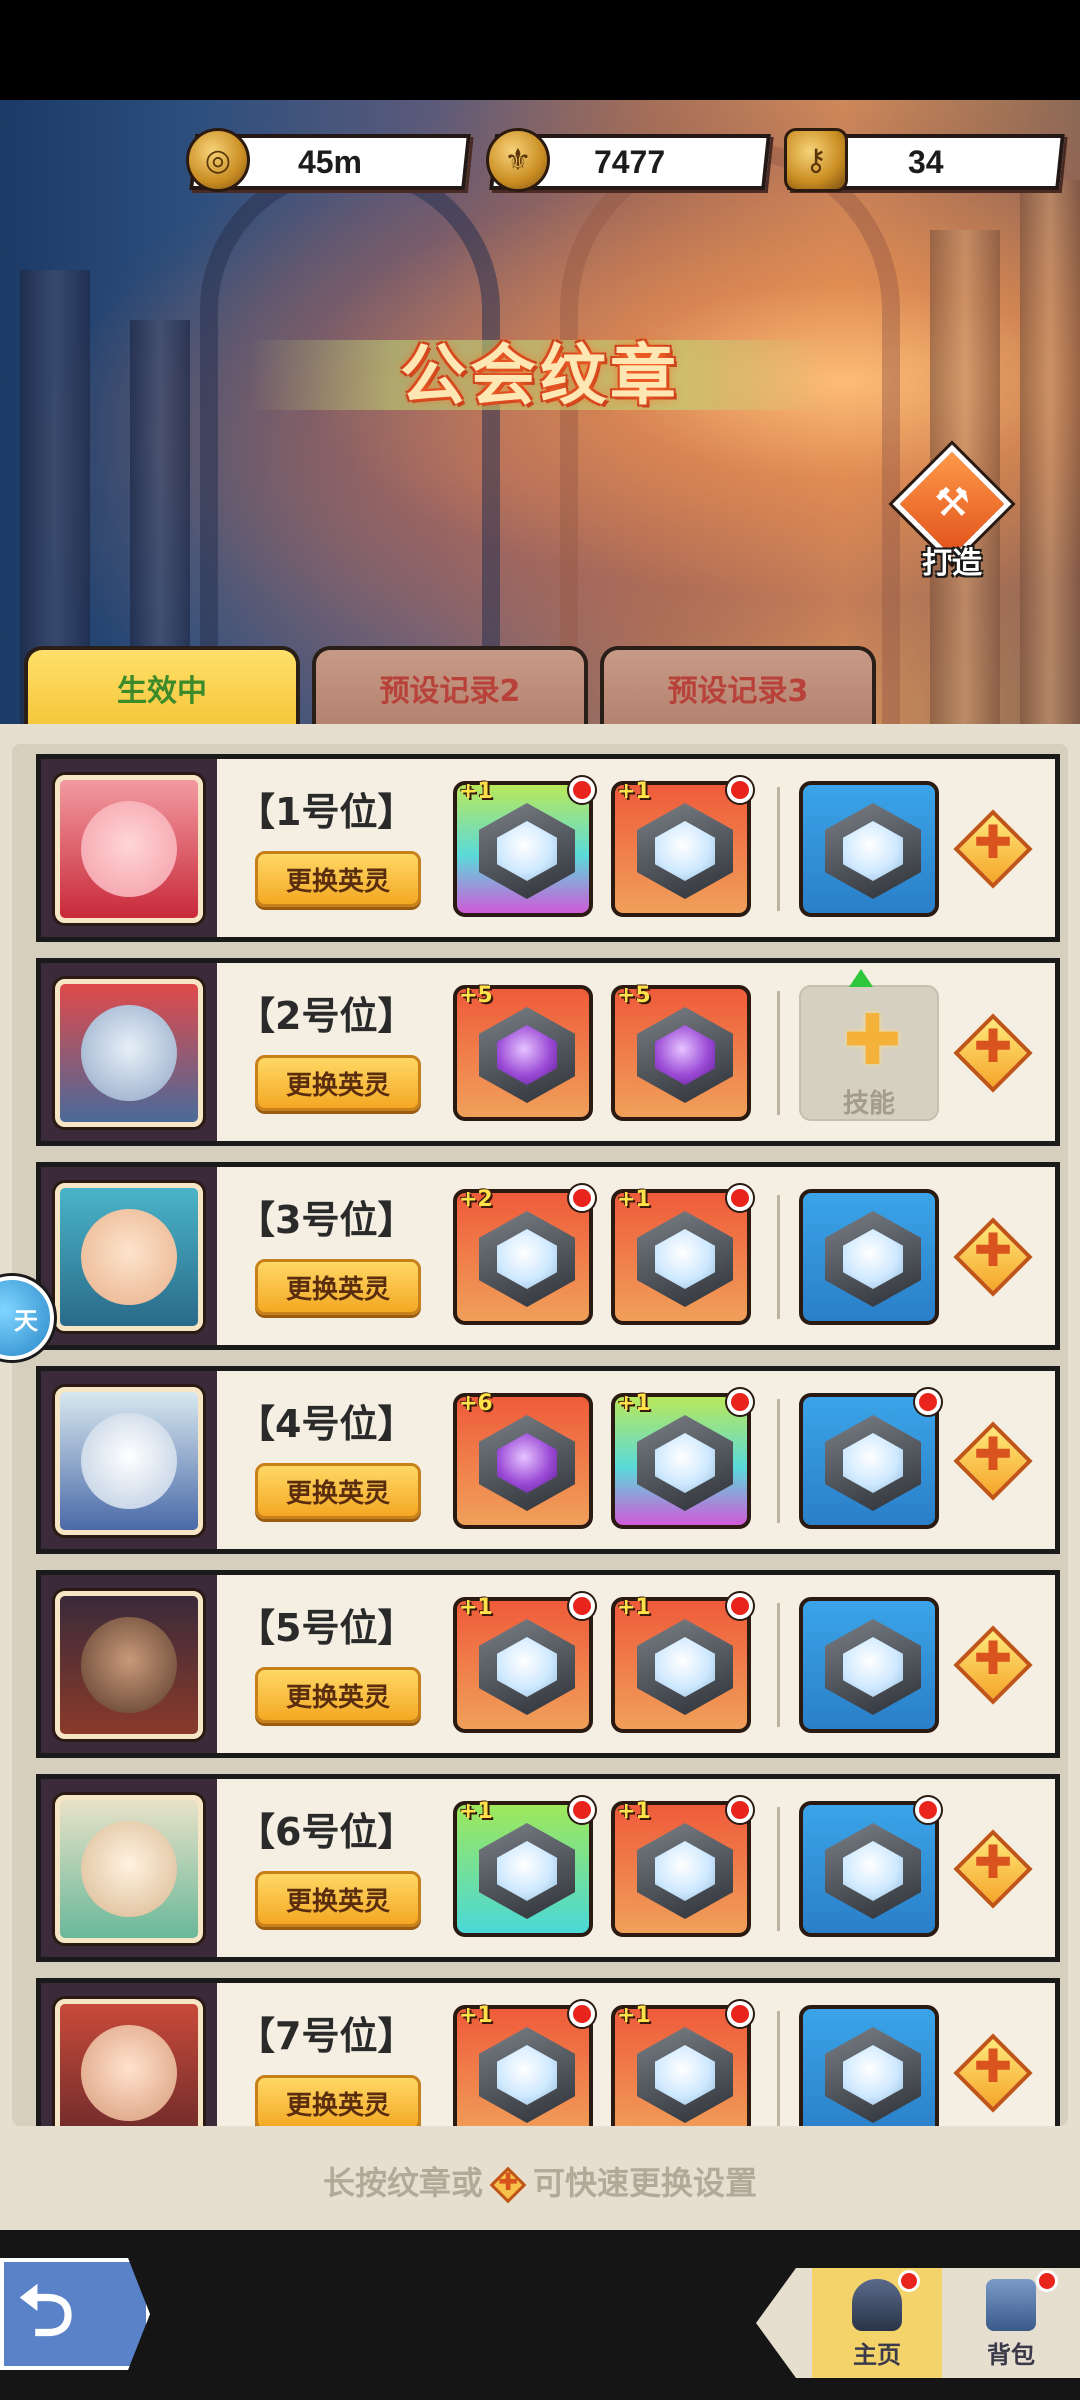  What do you see at coordinates (738, 691) in the screenshot?
I see `tab-preset-3-label: 预设记录3` at bounding box center [738, 691].